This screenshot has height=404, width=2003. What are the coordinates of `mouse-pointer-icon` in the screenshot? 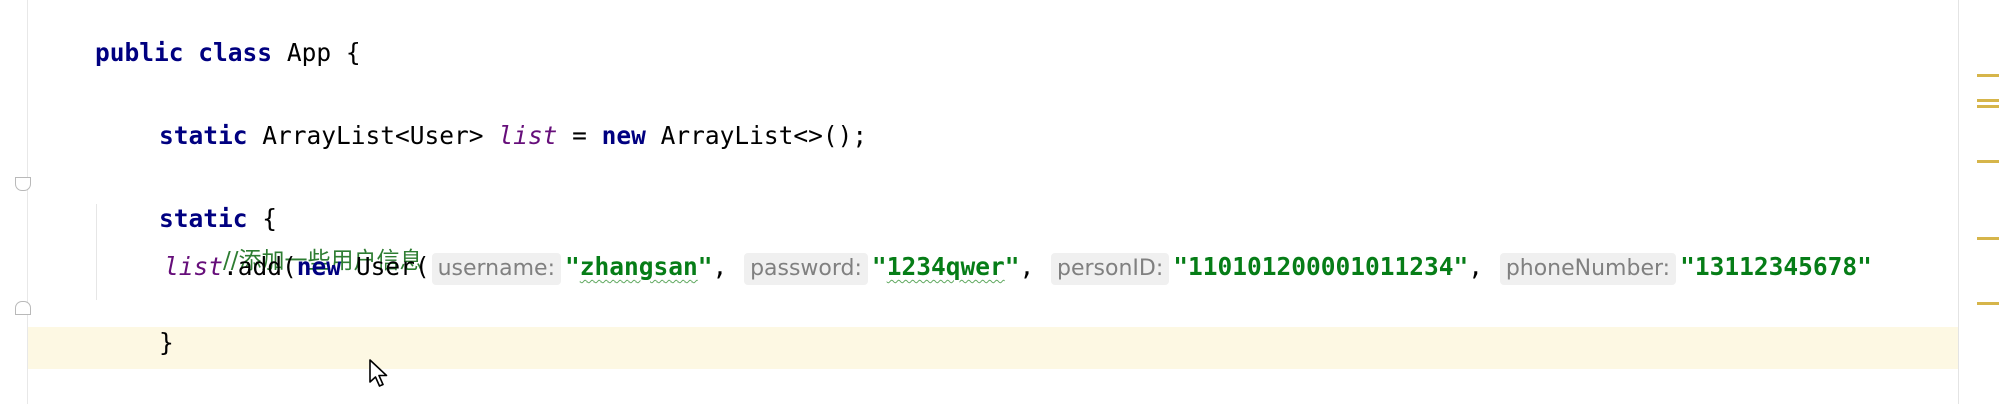 It's located at (378, 373).